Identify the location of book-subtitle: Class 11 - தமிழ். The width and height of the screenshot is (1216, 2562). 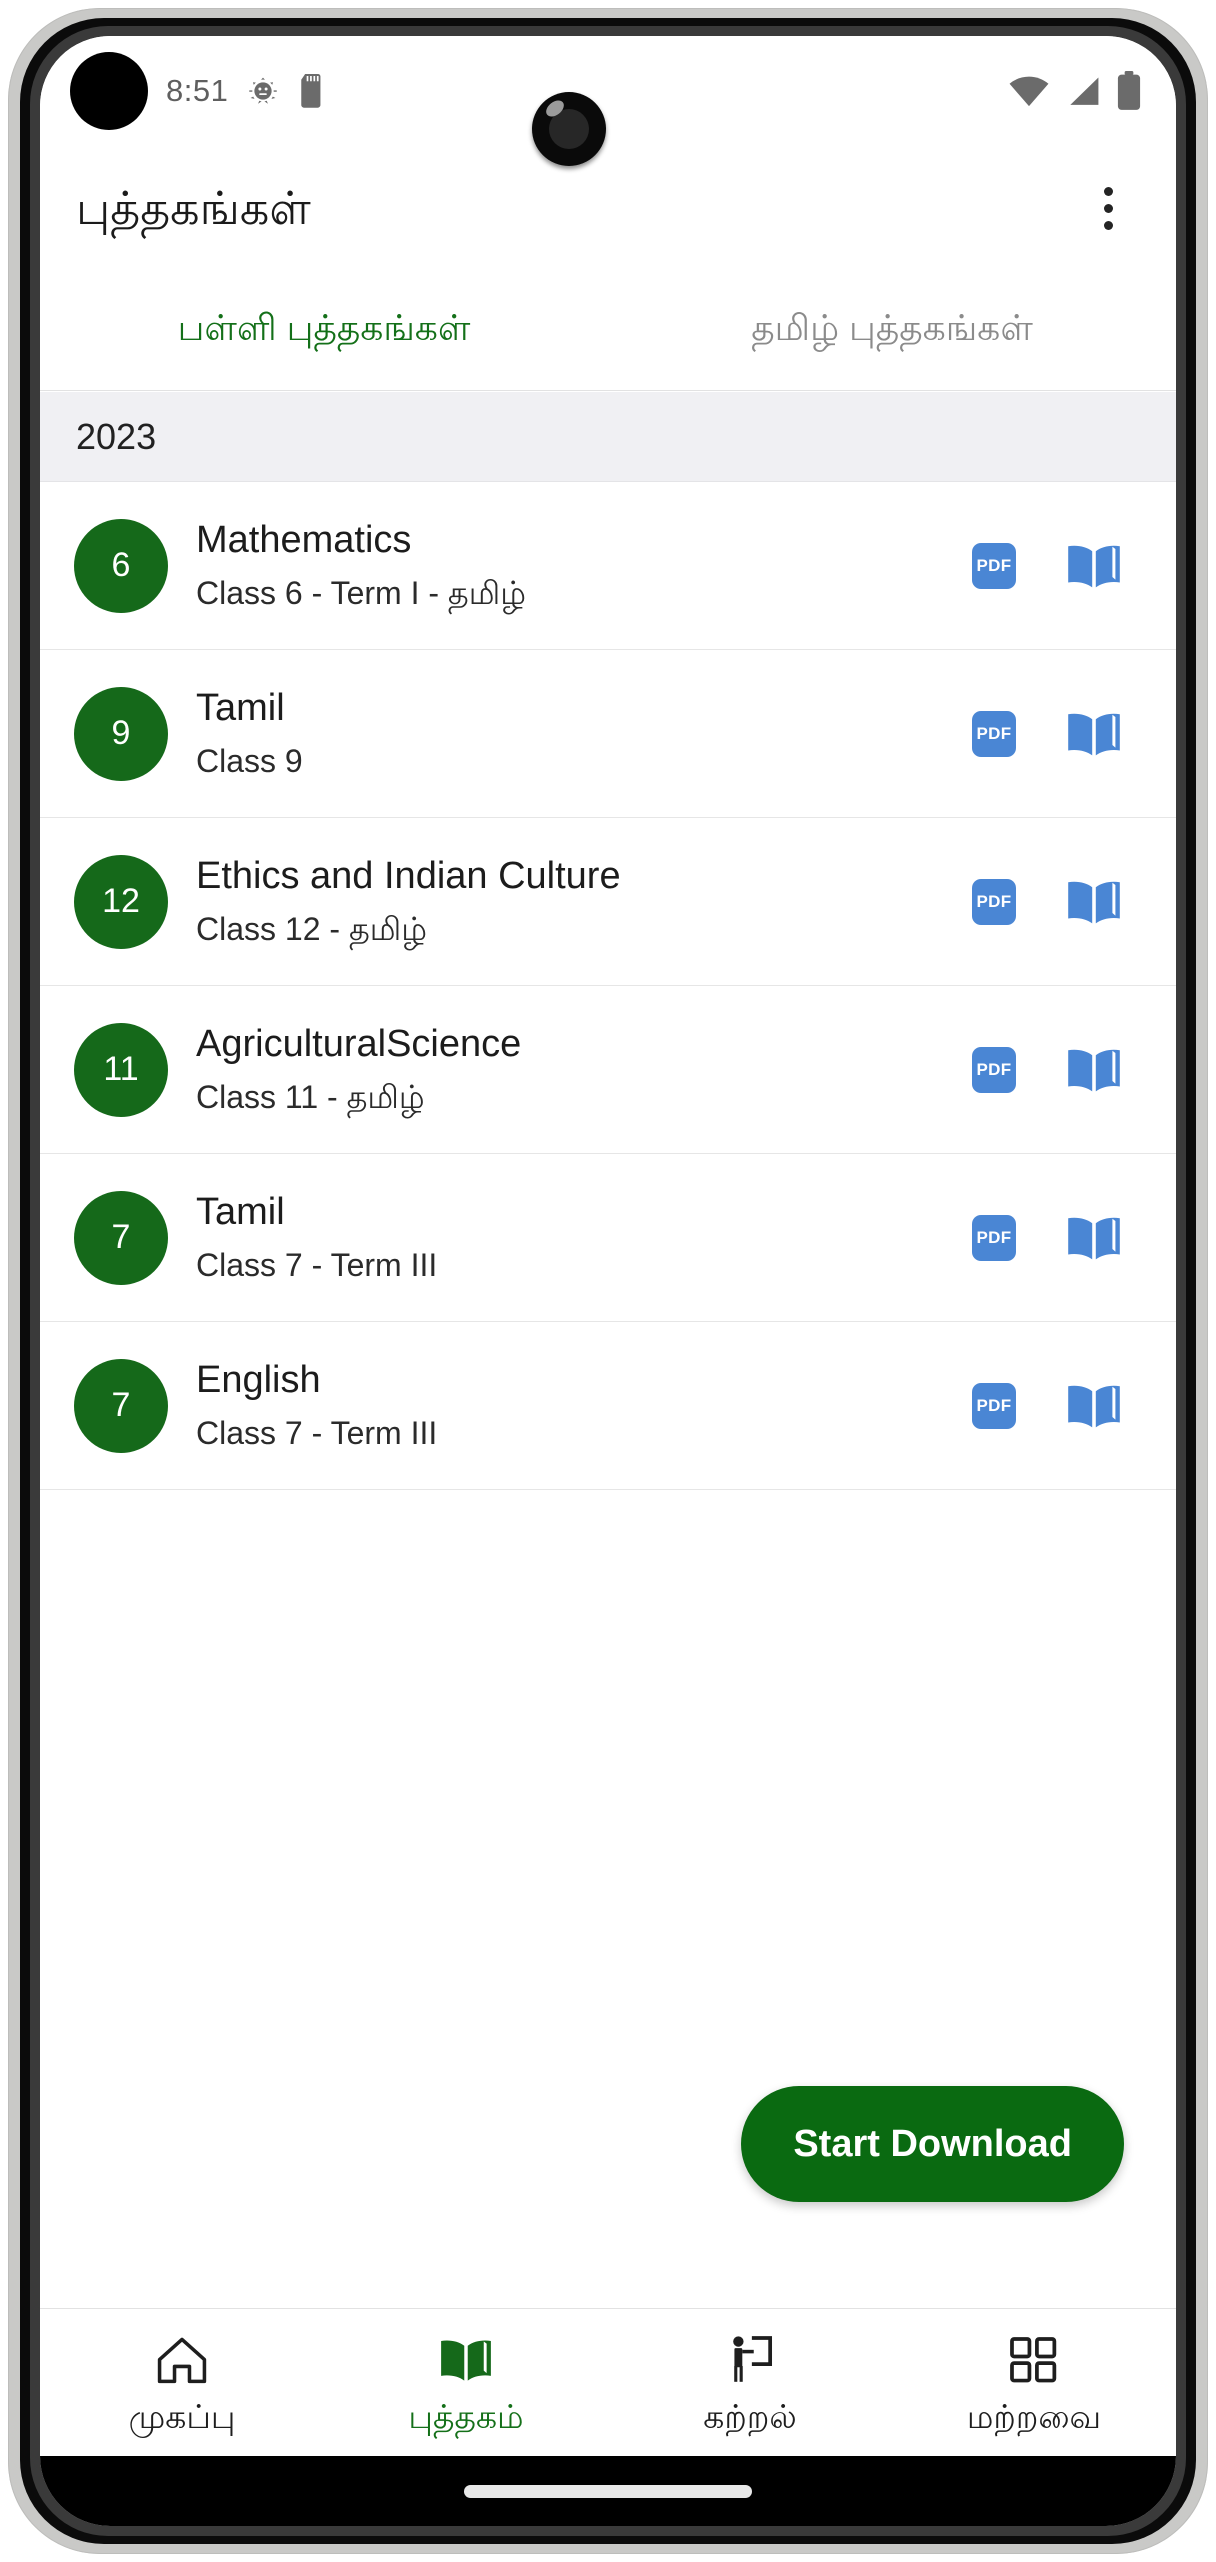
(310, 1096).